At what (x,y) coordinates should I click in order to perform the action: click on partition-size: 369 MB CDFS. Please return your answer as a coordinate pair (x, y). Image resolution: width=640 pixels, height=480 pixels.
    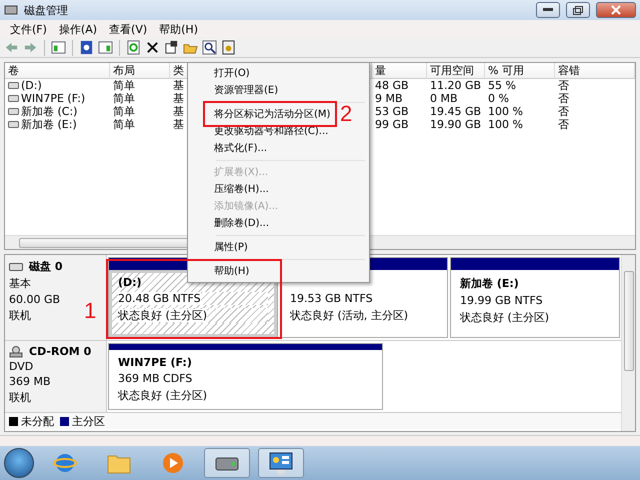
    Looking at the image, I should click on (155, 378).